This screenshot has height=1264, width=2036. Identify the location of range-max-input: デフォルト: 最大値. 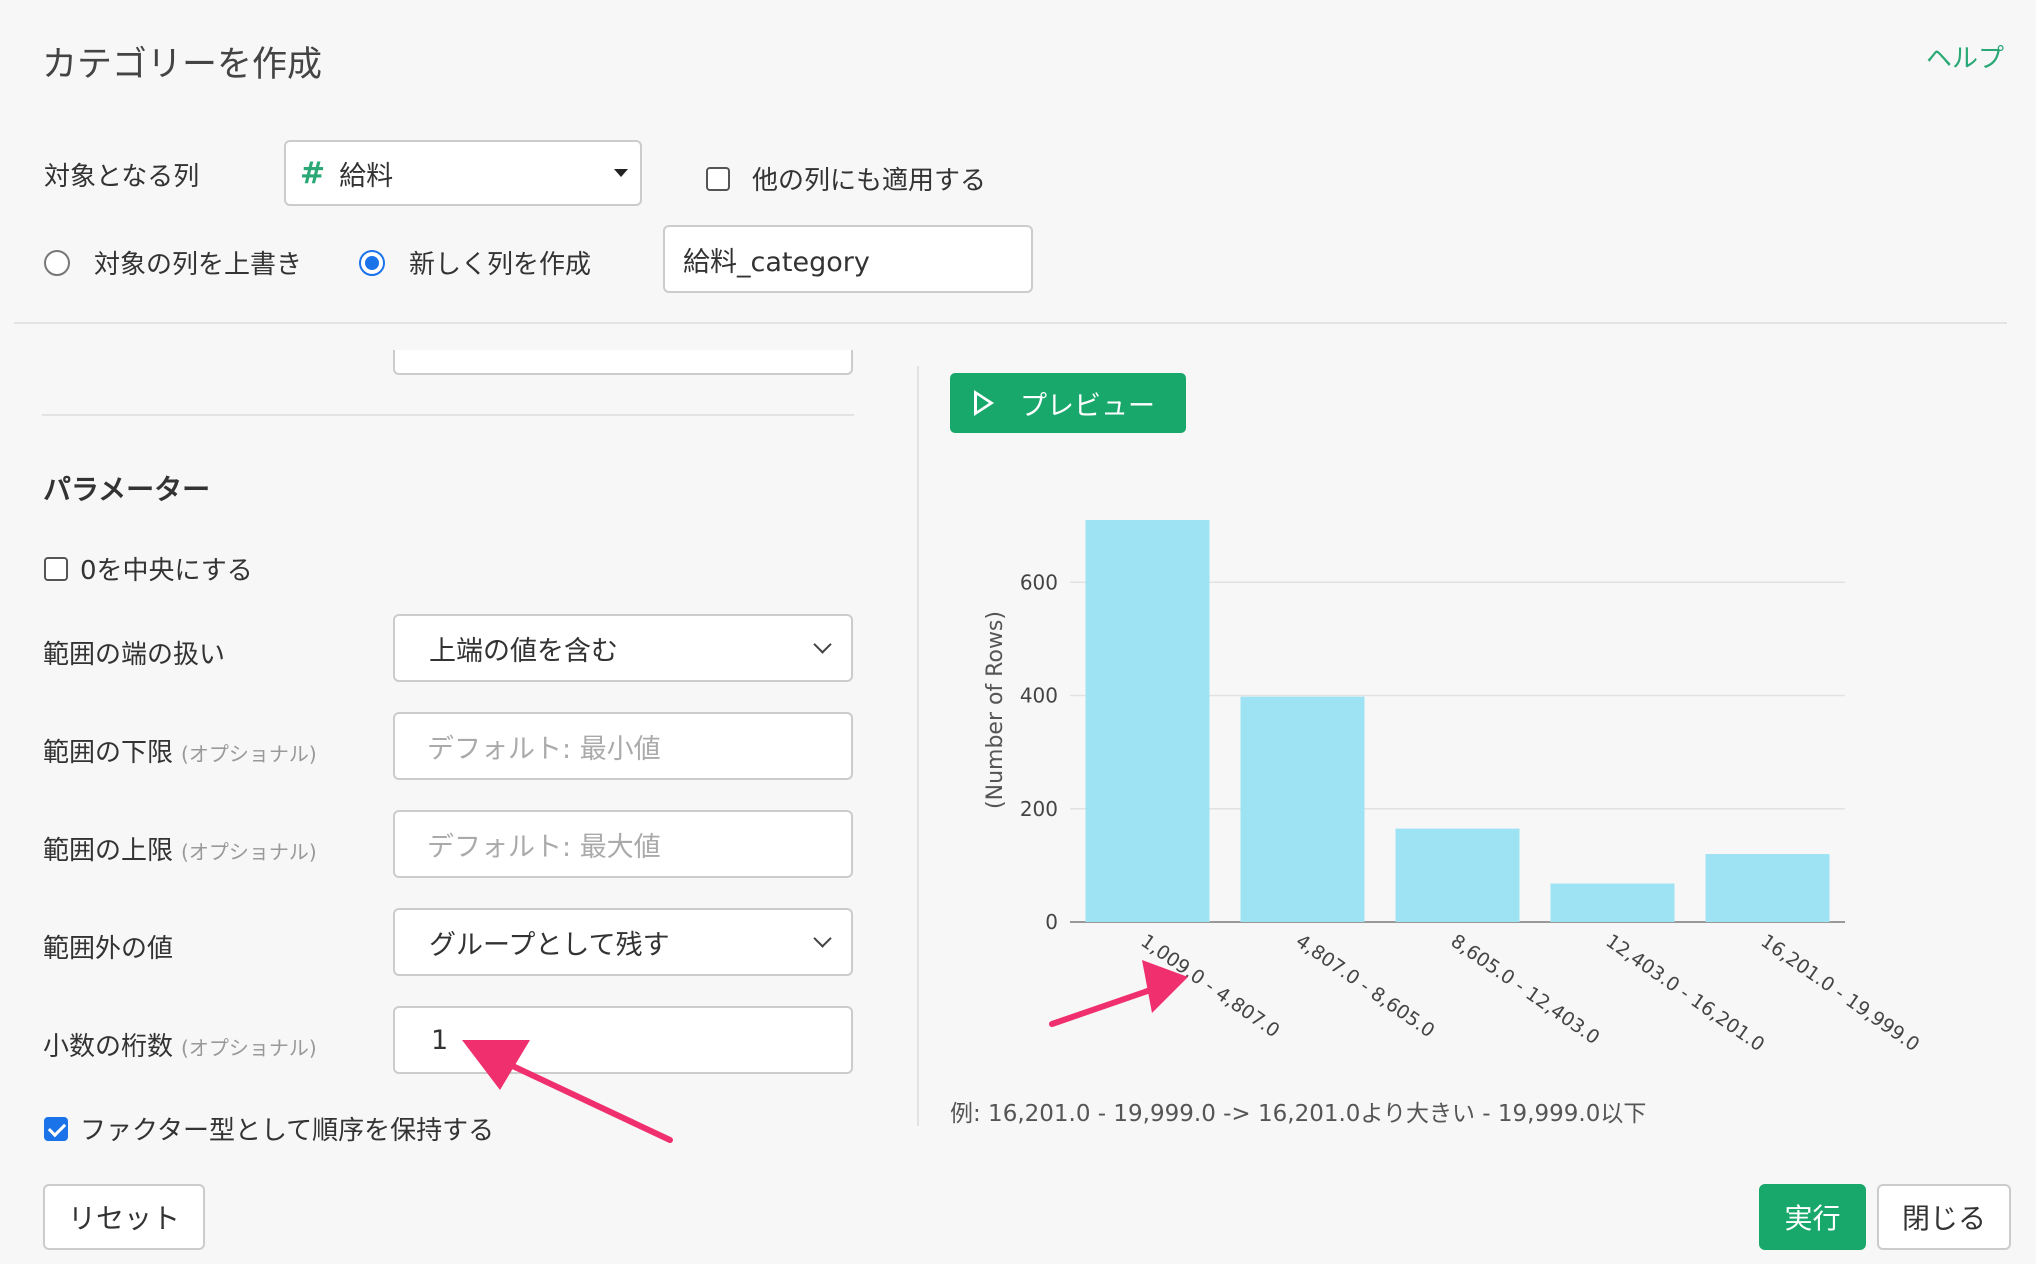
(623, 844).